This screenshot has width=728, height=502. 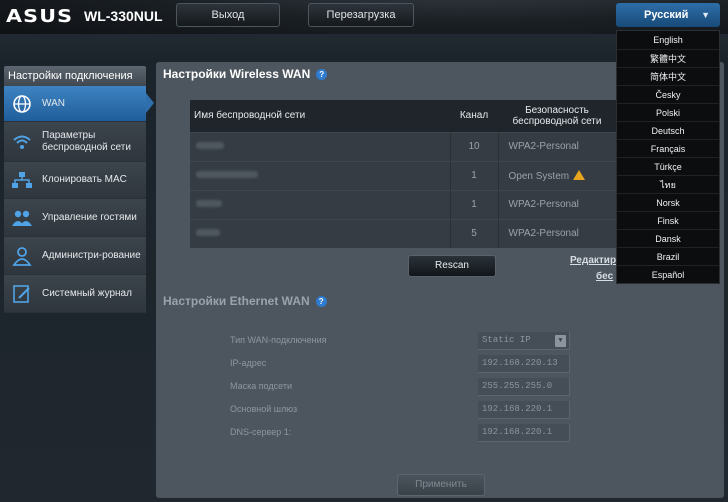 I want to click on logout-button: Выход, so click(x=228, y=15).